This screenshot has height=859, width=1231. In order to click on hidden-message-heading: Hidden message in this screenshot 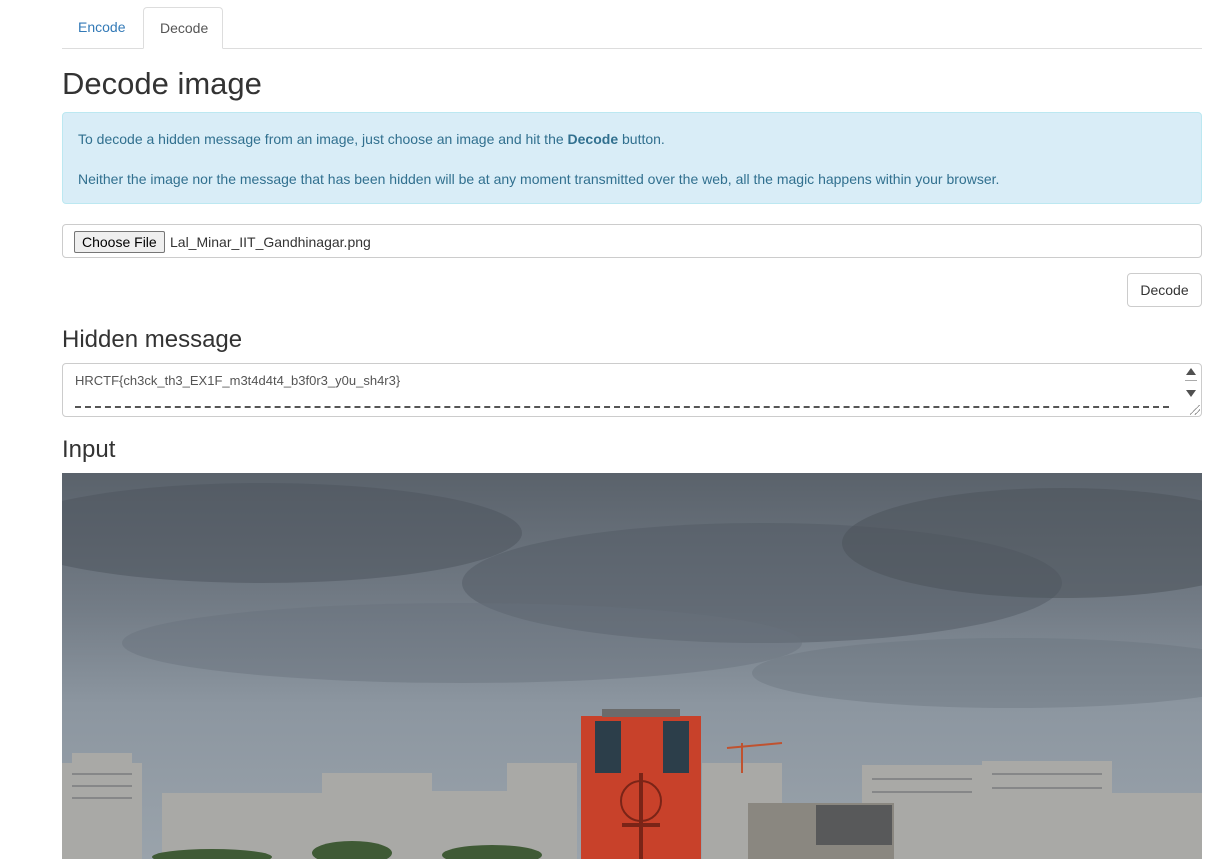, I will do `click(152, 339)`.